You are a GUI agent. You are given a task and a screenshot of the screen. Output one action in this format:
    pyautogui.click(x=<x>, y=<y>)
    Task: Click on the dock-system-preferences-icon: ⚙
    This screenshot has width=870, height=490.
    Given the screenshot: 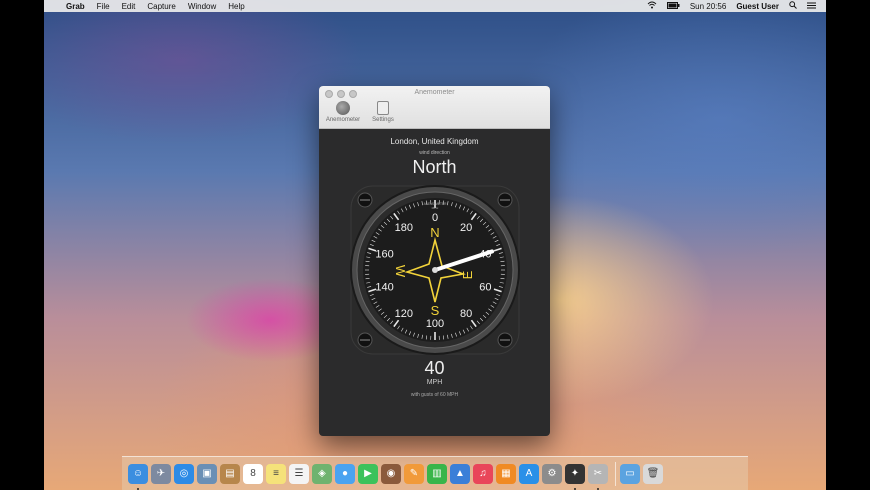 What is the action you would take?
    pyautogui.click(x=552, y=473)
    